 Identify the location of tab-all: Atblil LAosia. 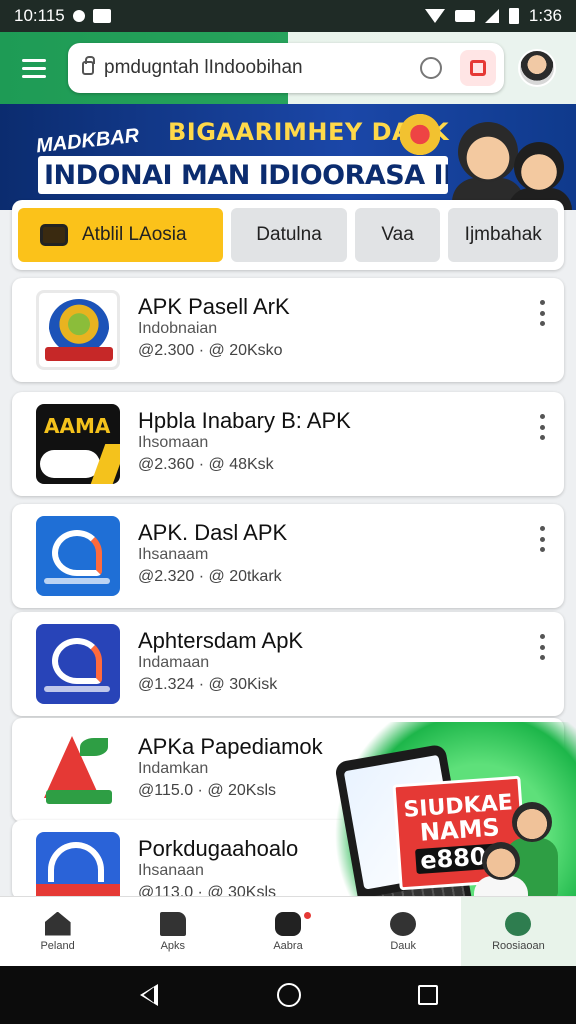
(121, 235).